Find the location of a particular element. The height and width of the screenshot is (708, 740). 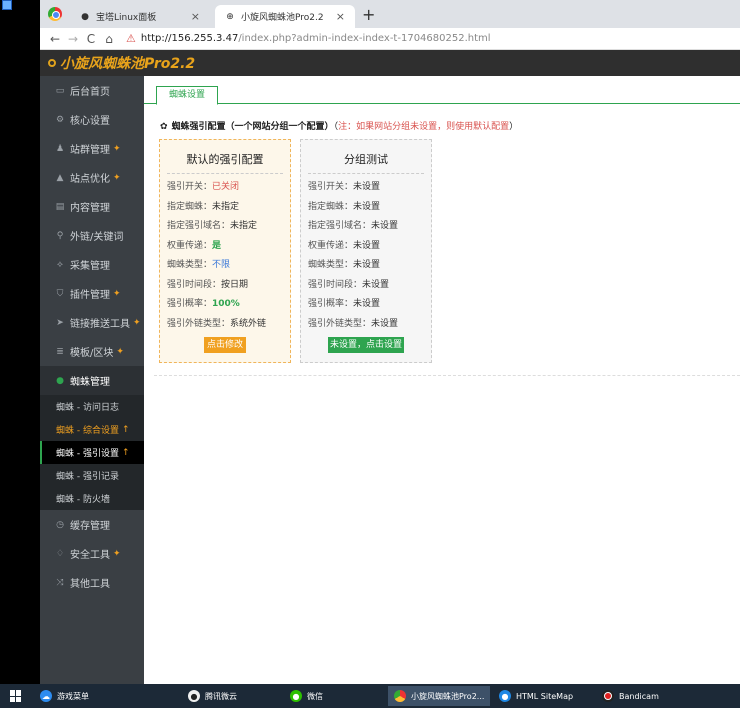

monitor-icon: ▭ is located at coordinates (60, 90).